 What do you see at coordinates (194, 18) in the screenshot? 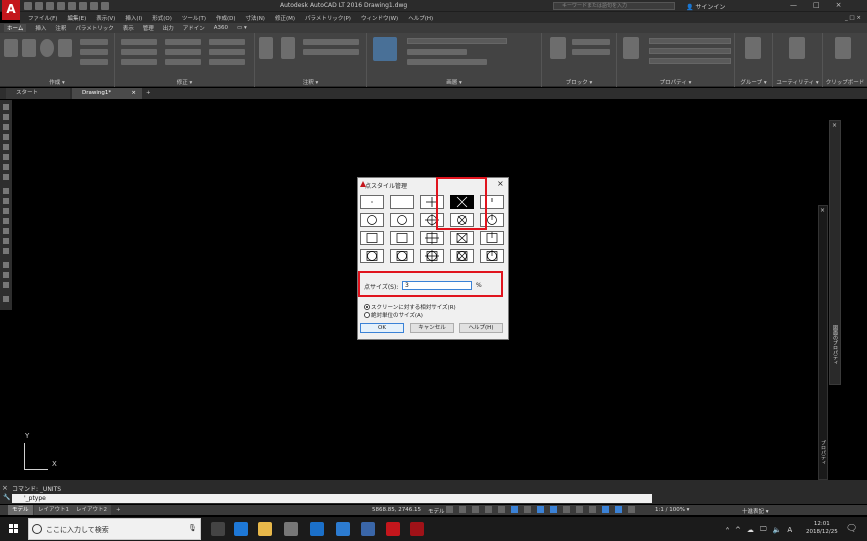
I see `menu-tools: ツール(T)` at bounding box center [194, 18].